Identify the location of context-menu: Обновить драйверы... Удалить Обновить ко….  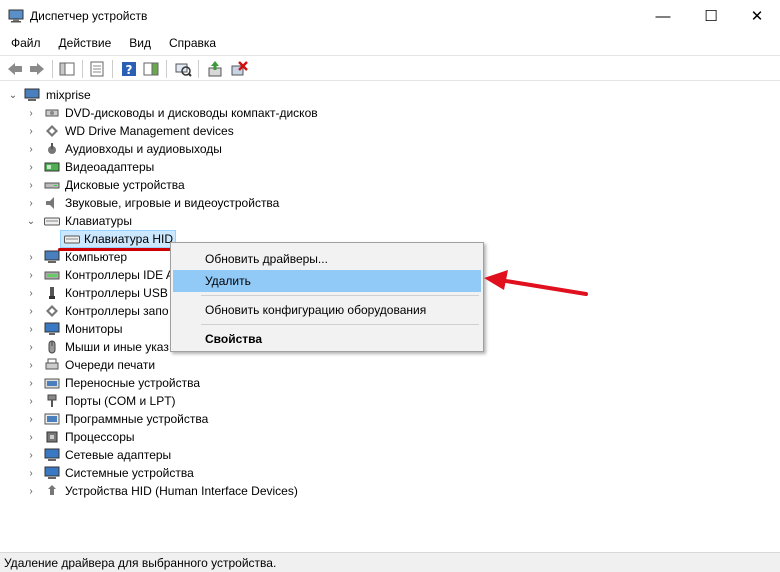
(327, 297).